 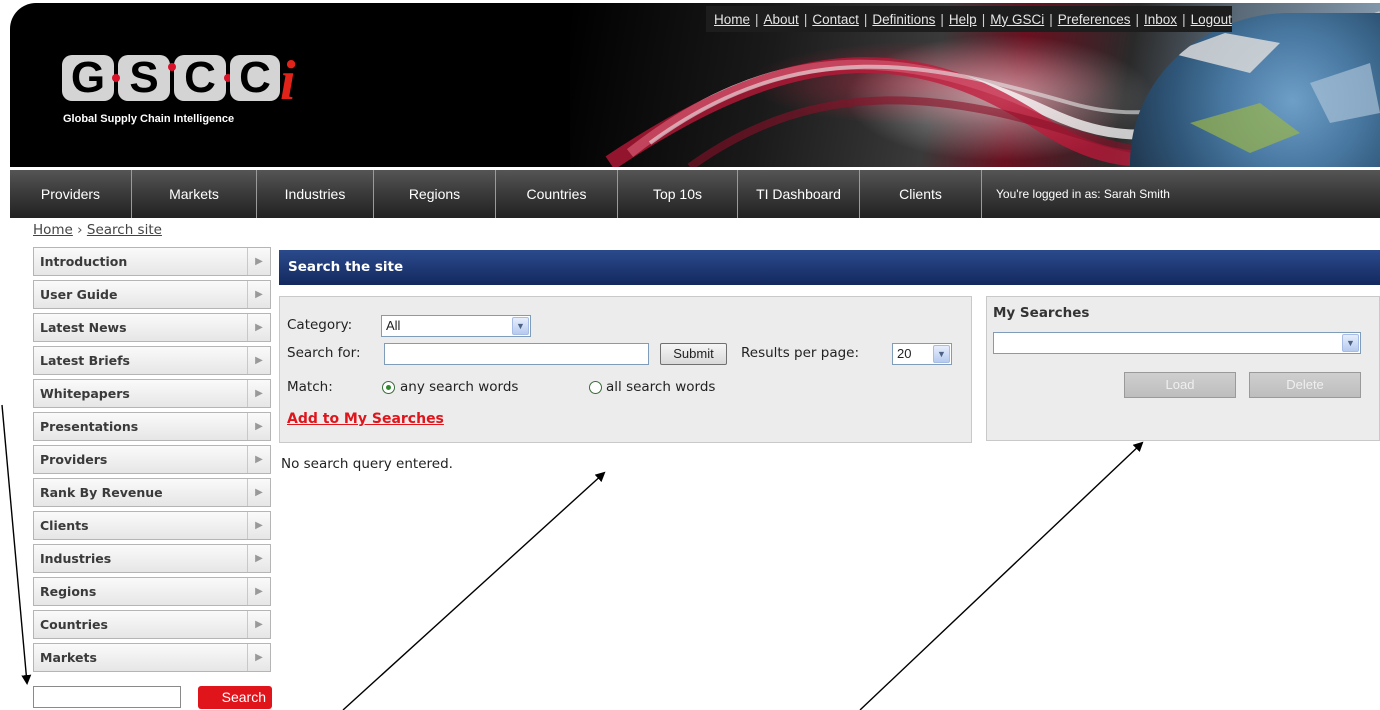 I want to click on nav-item-industries: Industries, so click(x=315, y=194).